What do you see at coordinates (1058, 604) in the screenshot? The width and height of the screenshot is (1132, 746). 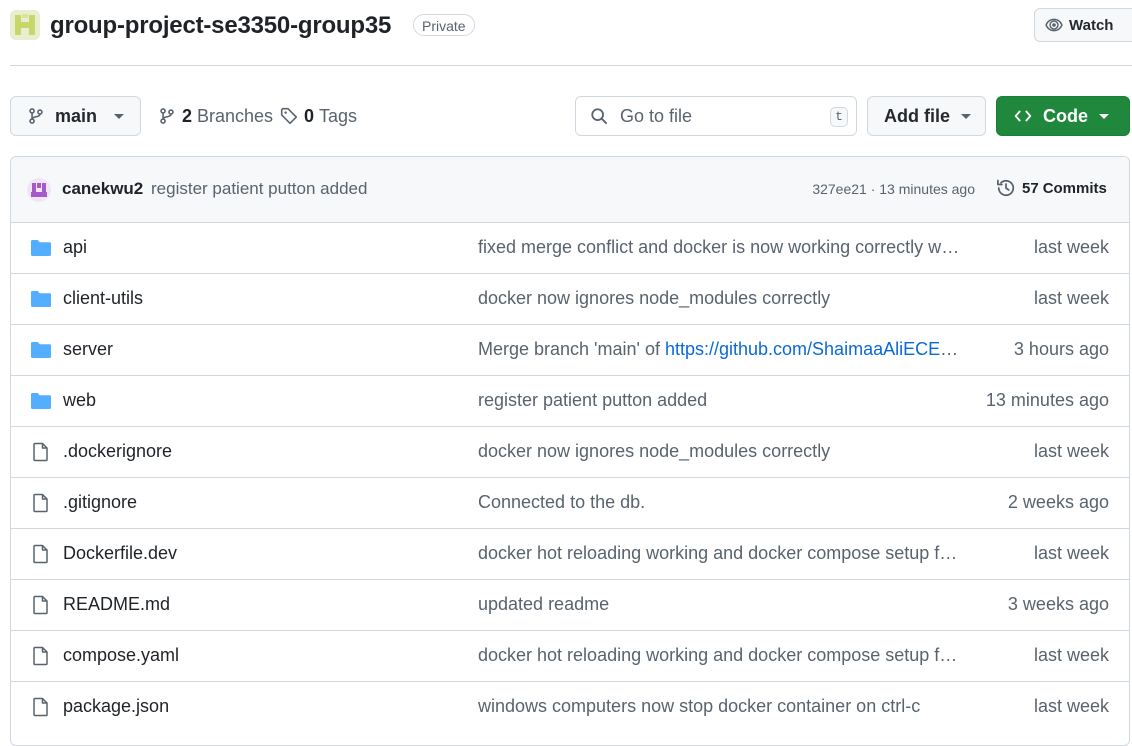 I see `file-commit-age: 3 weeks ago` at bounding box center [1058, 604].